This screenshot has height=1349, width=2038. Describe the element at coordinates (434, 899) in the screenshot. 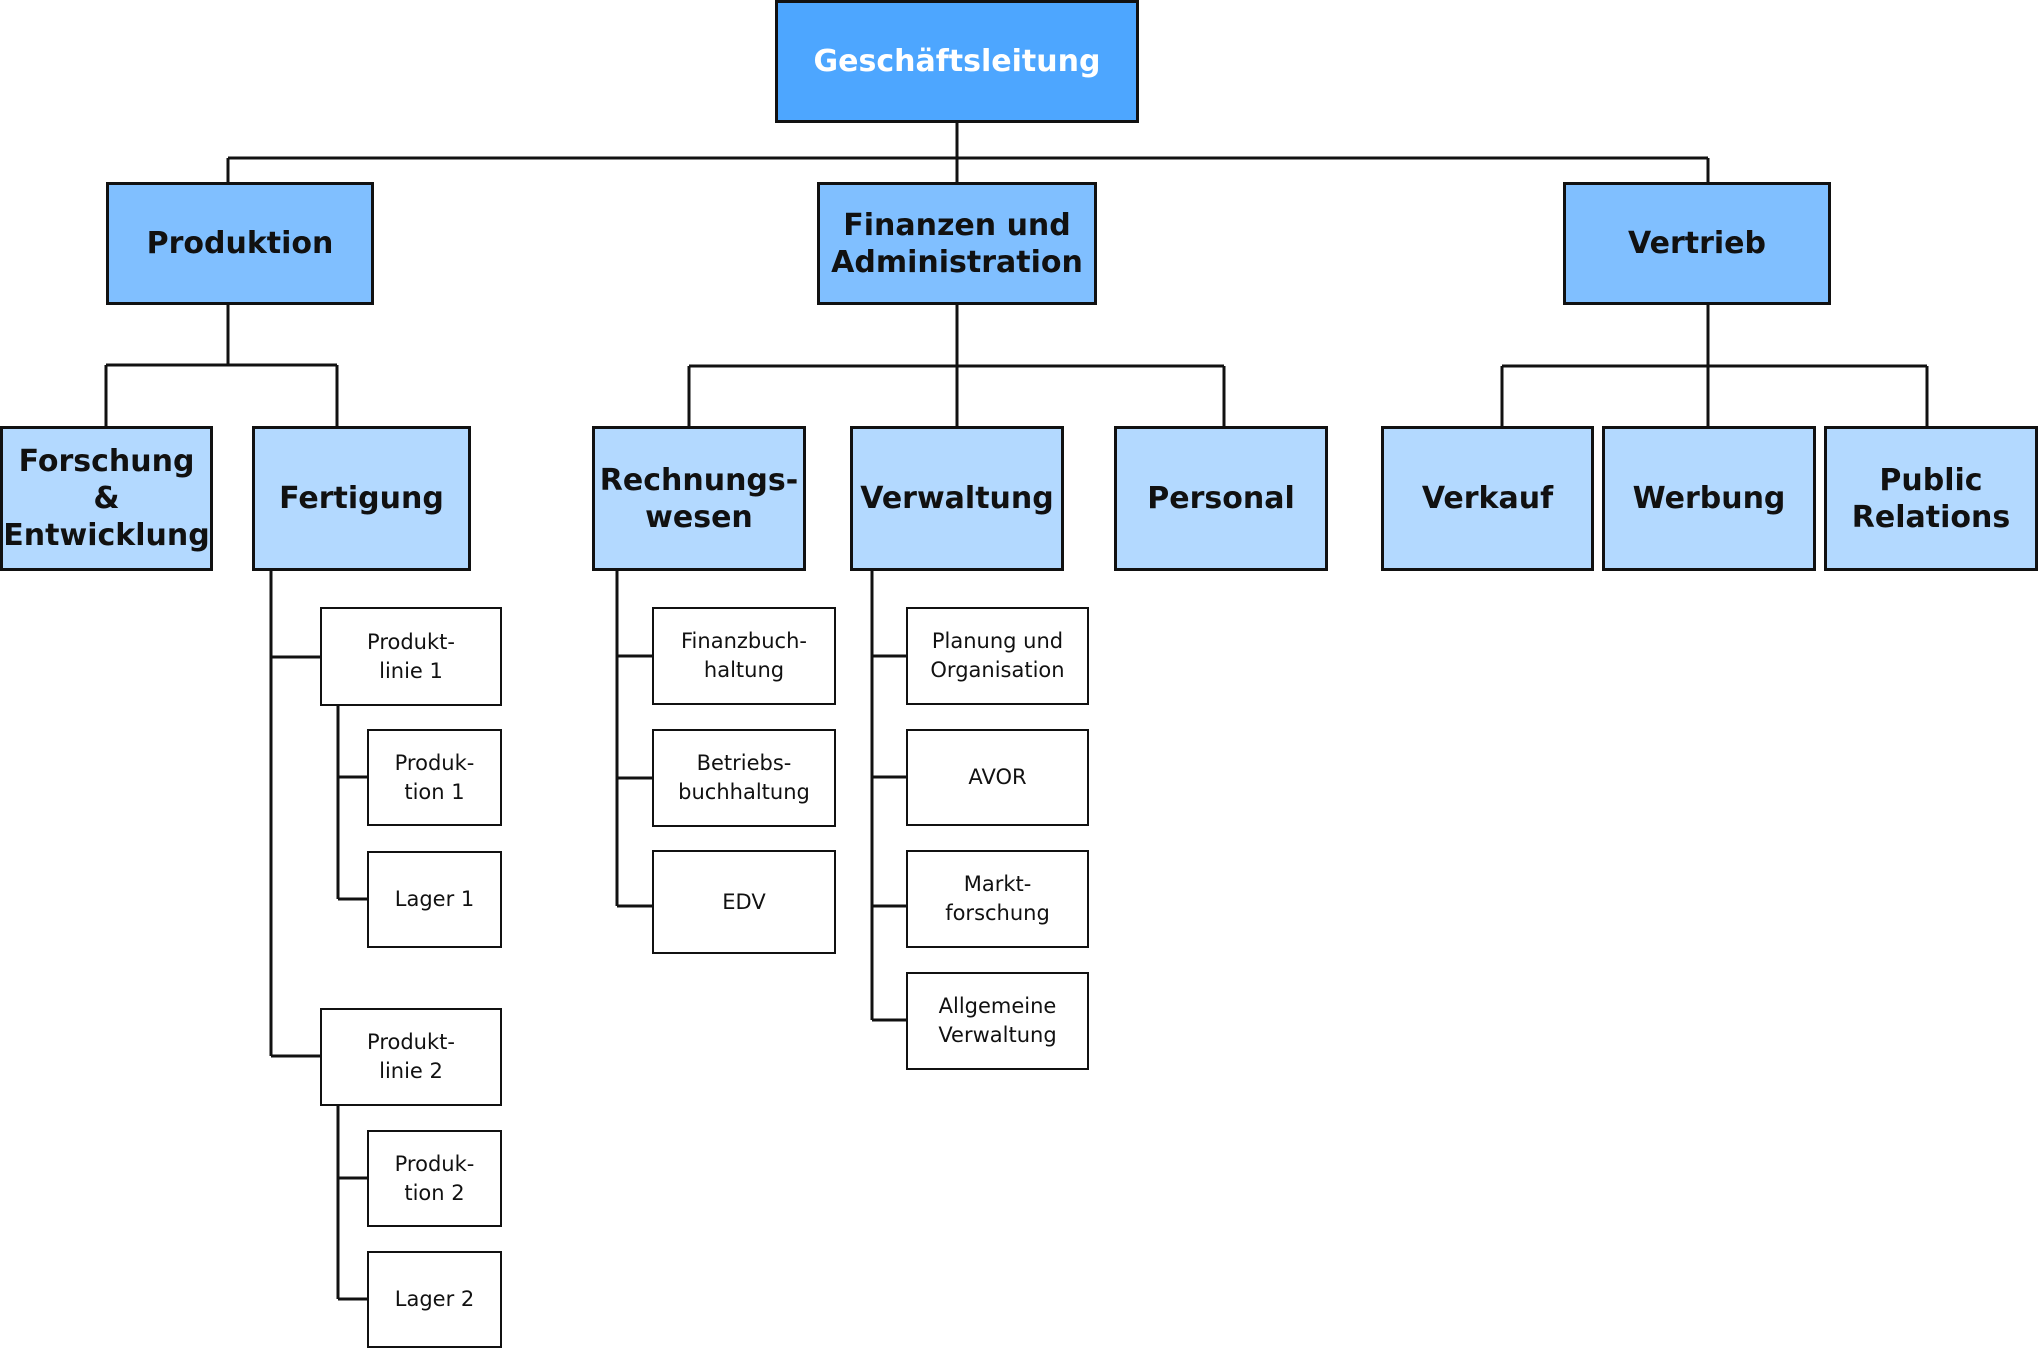

I see `node-lager-1: Lager 1` at that location.